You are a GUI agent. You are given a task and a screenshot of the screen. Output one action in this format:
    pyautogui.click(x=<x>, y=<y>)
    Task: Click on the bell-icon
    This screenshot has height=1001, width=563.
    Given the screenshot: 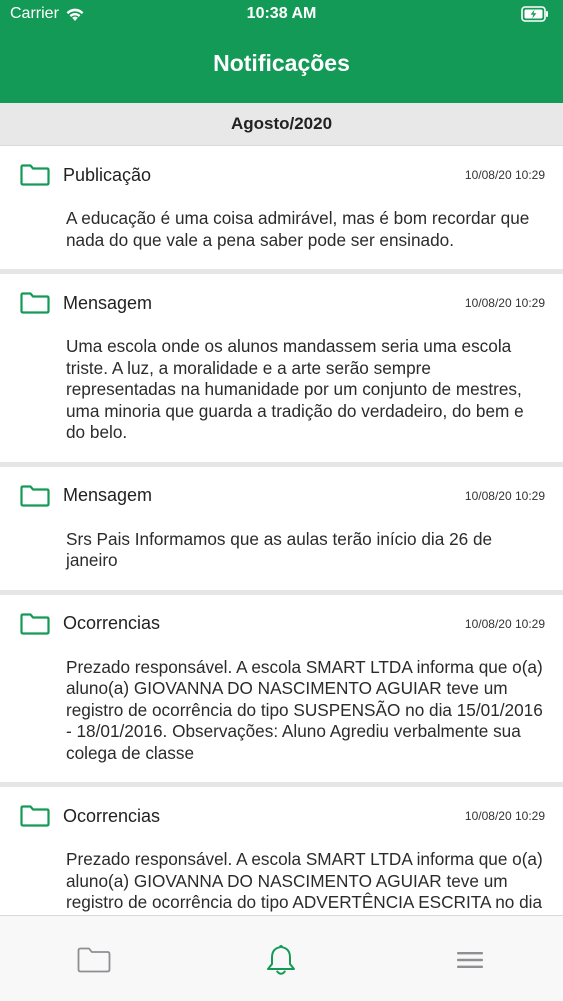 What is the action you would take?
    pyautogui.click(x=281, y=960)
    